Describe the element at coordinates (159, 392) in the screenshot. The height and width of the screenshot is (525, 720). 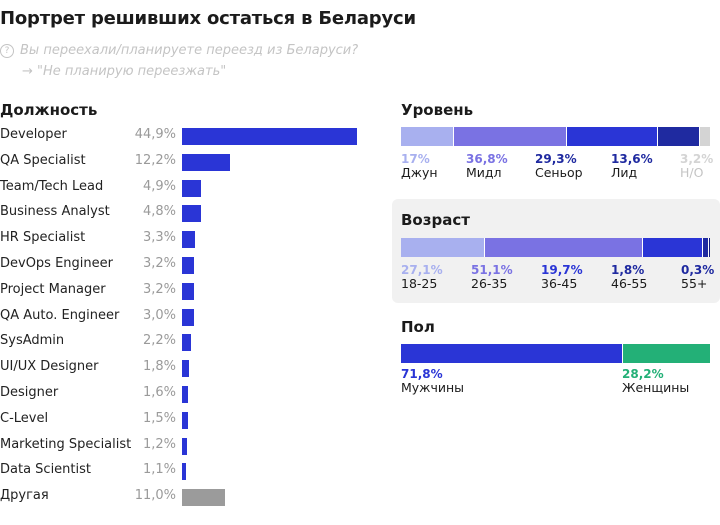
I see `job-value-label: 1,6%` at that location.